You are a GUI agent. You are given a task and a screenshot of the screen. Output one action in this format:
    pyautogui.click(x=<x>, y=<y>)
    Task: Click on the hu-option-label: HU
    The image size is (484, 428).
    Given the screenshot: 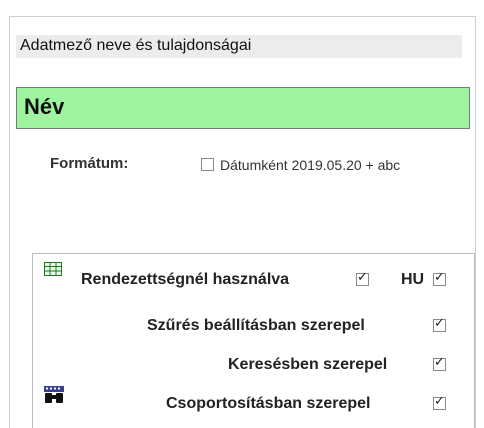 What is the action you would take?
    pyautogui.click(x=413, y=279)
    